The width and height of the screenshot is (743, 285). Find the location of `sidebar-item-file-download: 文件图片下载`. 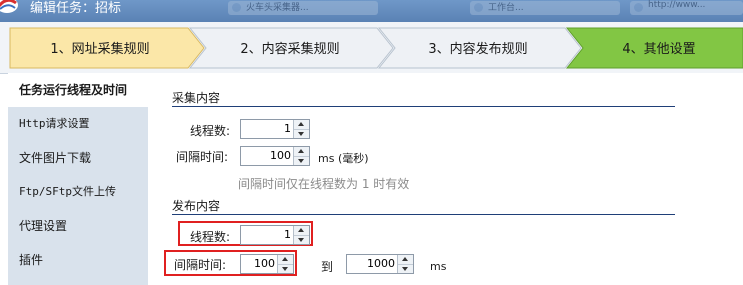

sidebar-item-file-download: 文件图片下载 is located at coordinates (78, 158).